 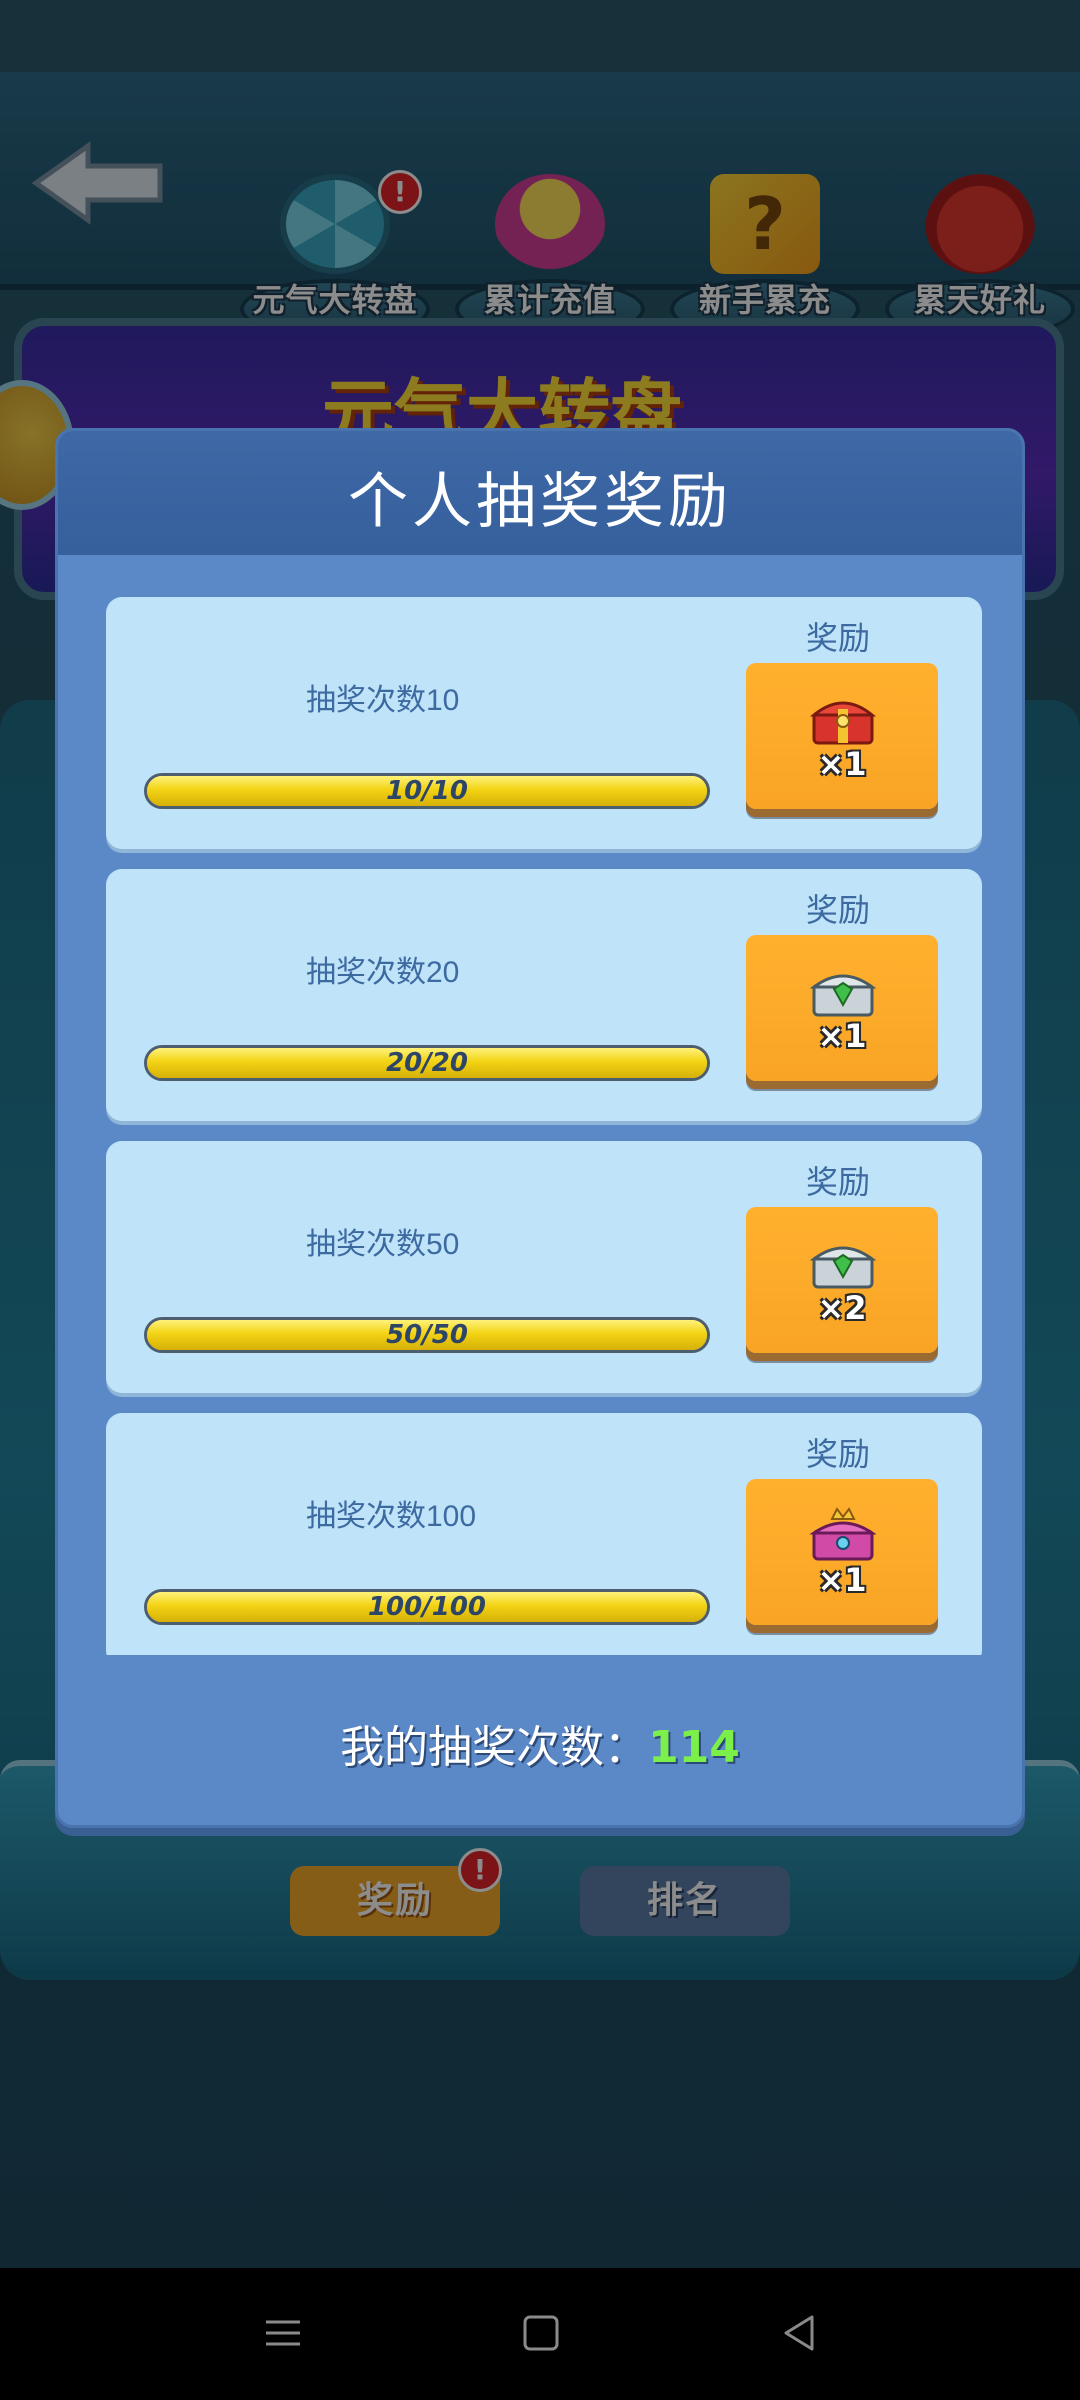 What do you see at coordinates (391, 1516) in the screenshot?
I see `row-title: 抽奖次数100` at bounding box center [391, 1516].